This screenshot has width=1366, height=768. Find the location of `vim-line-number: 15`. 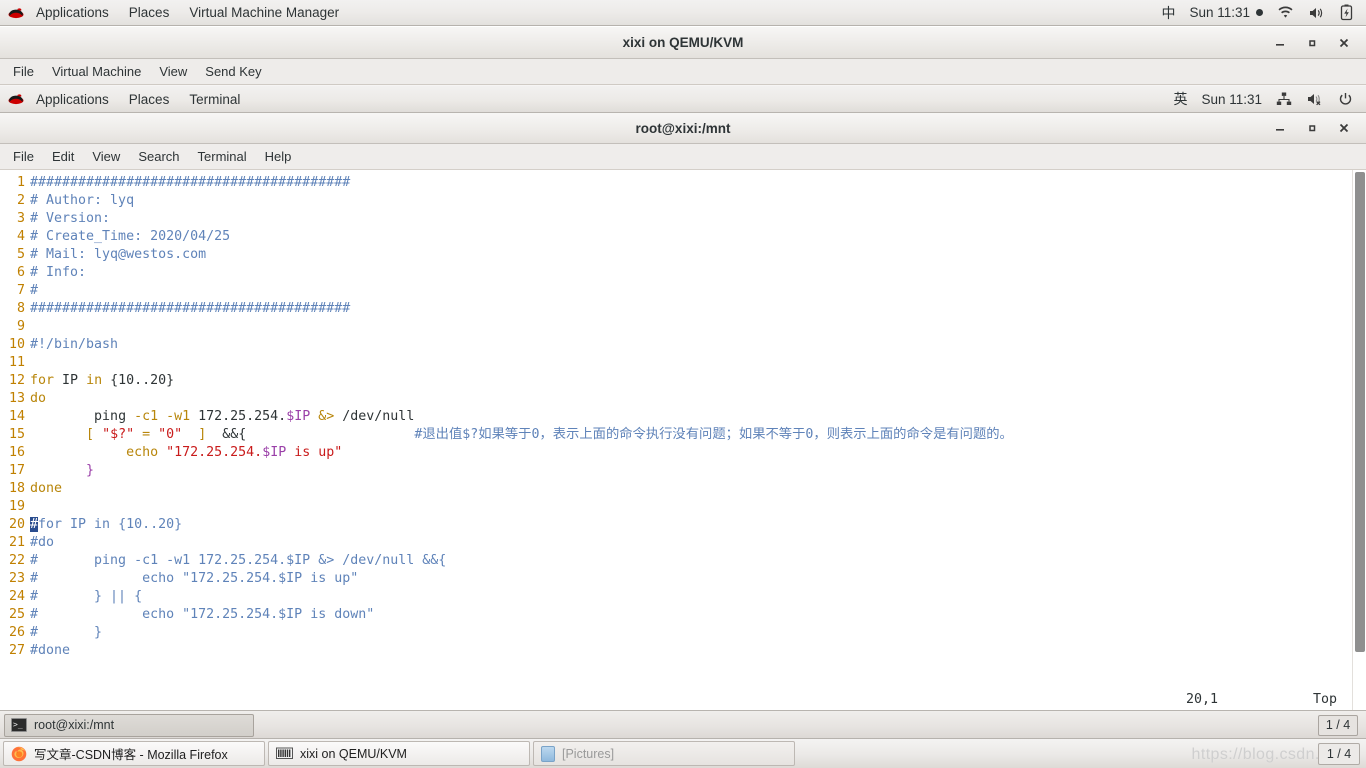

vim-line-number: 15 is located at coordinates (16, 434).